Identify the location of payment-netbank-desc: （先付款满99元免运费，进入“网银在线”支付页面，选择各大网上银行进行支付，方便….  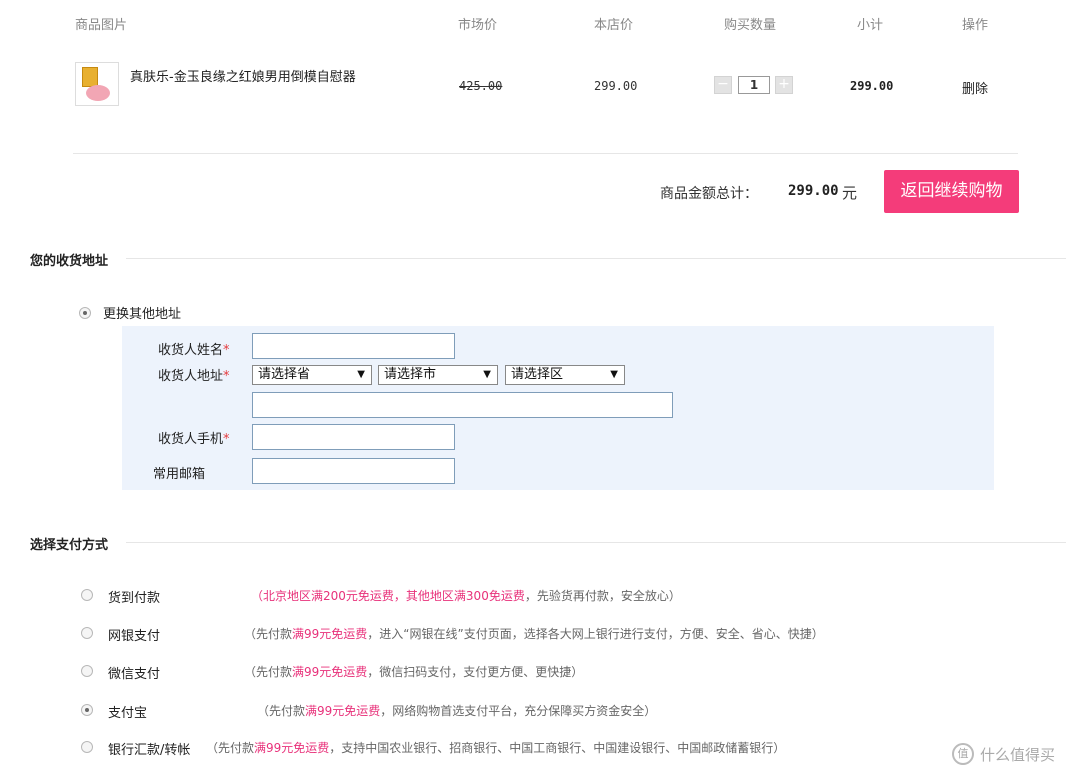
(534, 634).